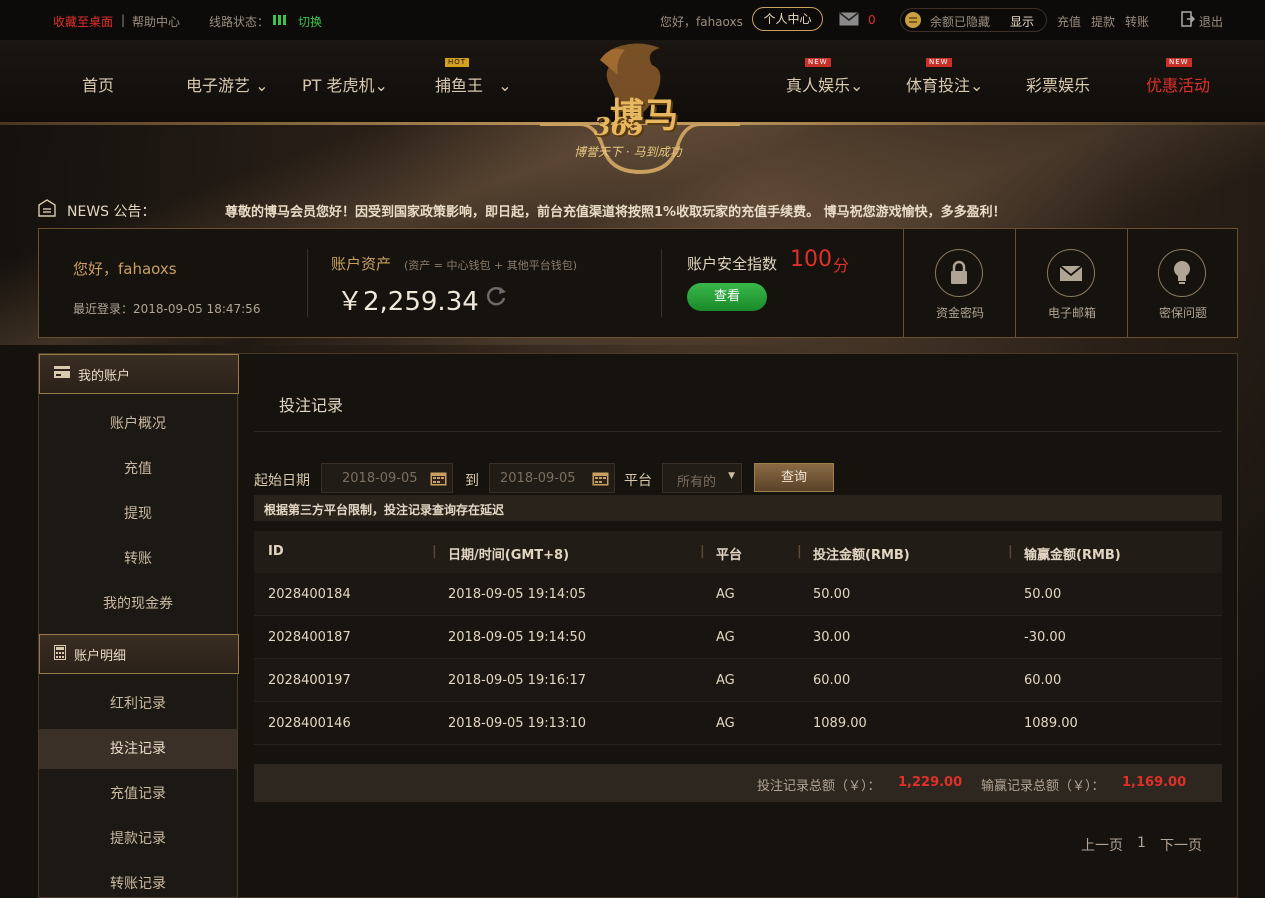  I want to click on last-login: 最近登录：2018-09-05 18:47:56, so click(167, 309).